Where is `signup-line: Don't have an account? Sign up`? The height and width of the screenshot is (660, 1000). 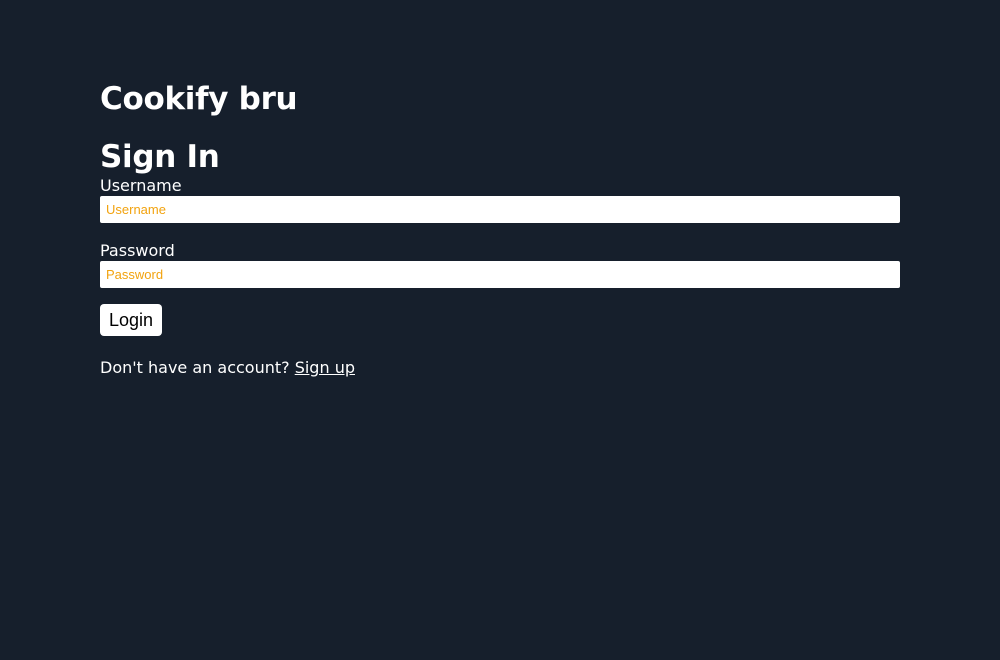
signup-line: Don't have an account? Sign up is located at coordinates (500, 368).